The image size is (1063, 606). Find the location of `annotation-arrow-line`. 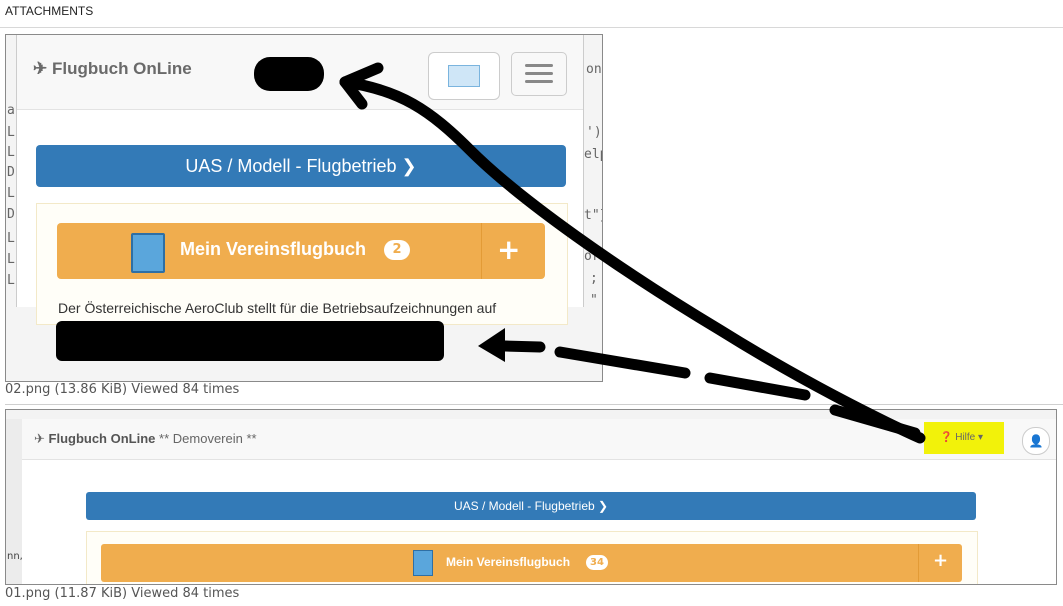

annotation-arrow-line is located at coordinates (757, 386).